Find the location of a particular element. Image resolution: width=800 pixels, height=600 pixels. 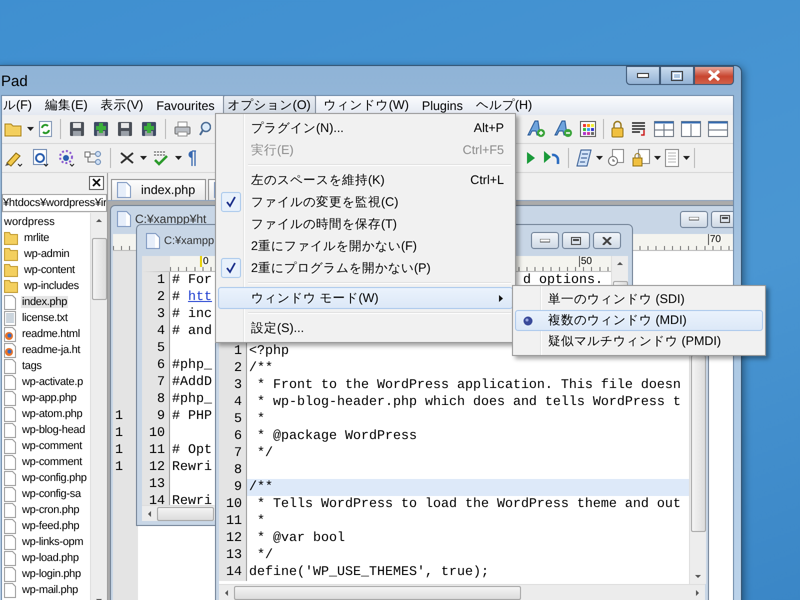

tree-item: wp-admin is located at coordinates (46, 254).